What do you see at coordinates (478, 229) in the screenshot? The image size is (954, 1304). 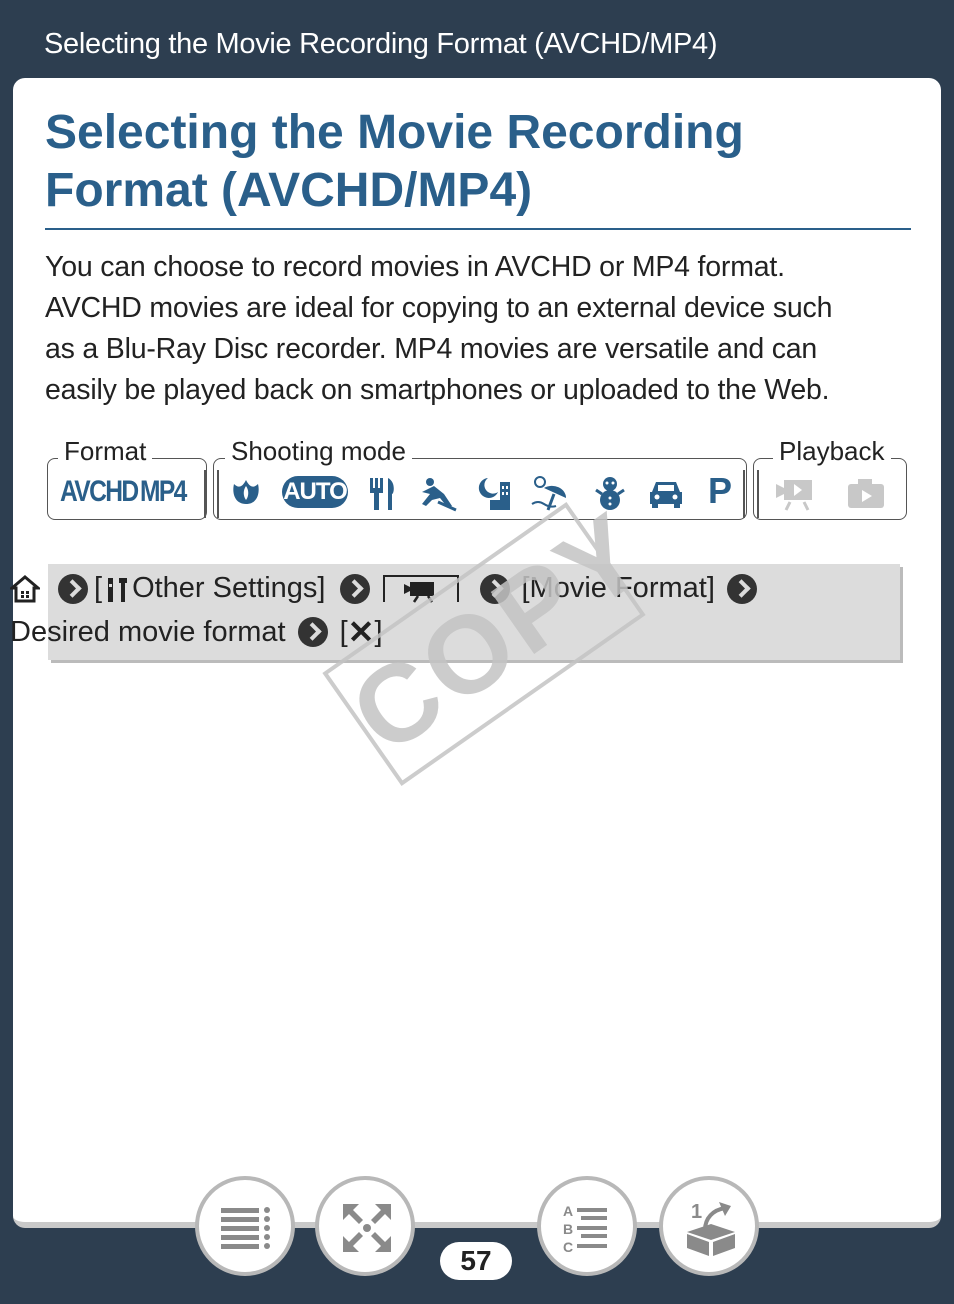 I see `title-divider` at bounding box center [478, 229].